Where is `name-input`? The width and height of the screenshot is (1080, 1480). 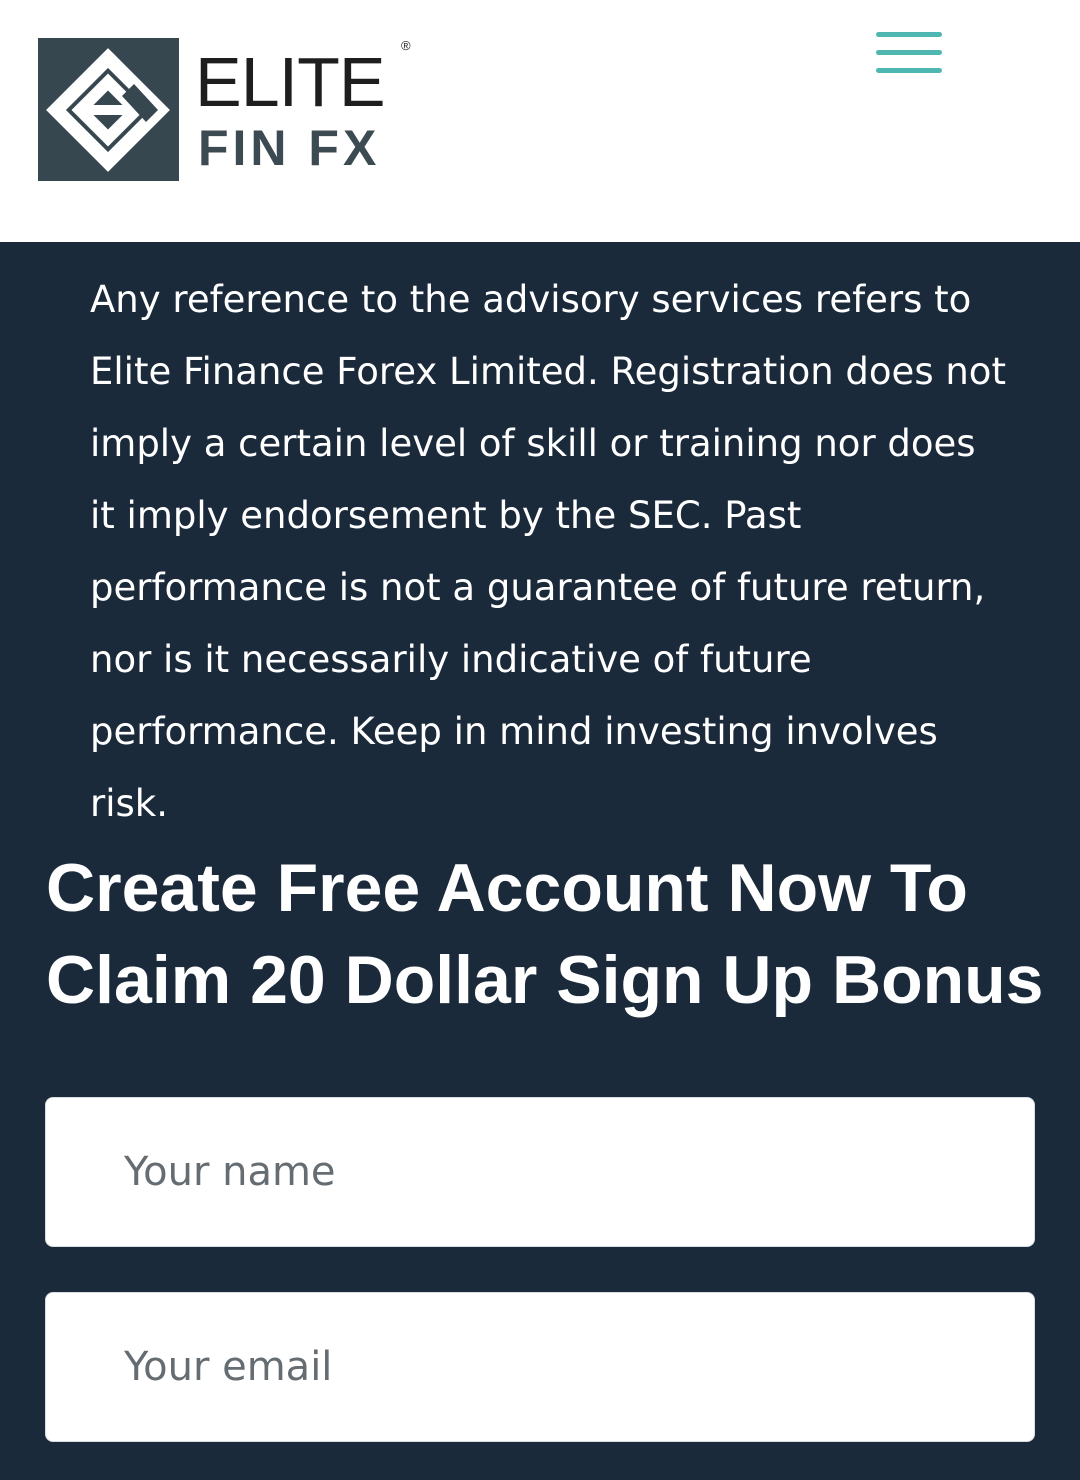 name-input is located at coordinates (540, 1172).